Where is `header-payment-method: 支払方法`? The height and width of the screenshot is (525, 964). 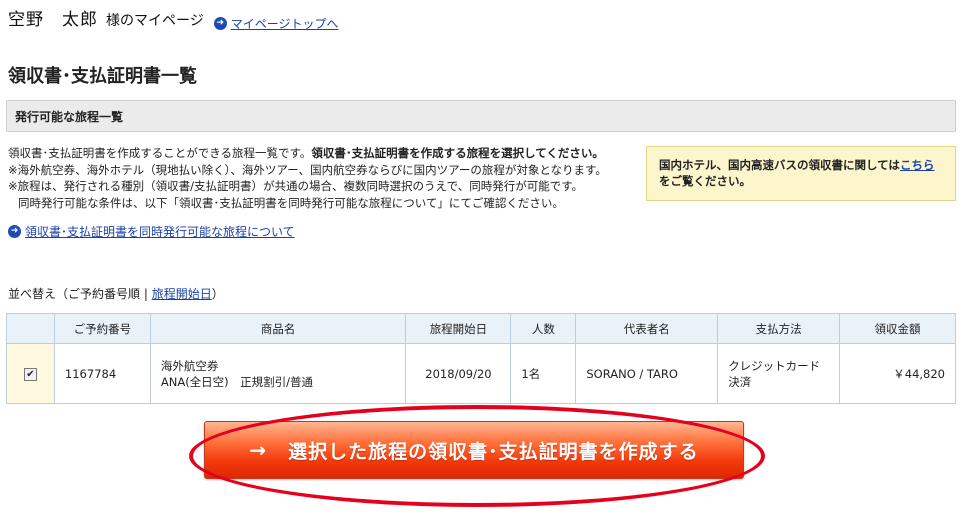
header-payment-method: 支払方法 is located at coordinates (778, 328).